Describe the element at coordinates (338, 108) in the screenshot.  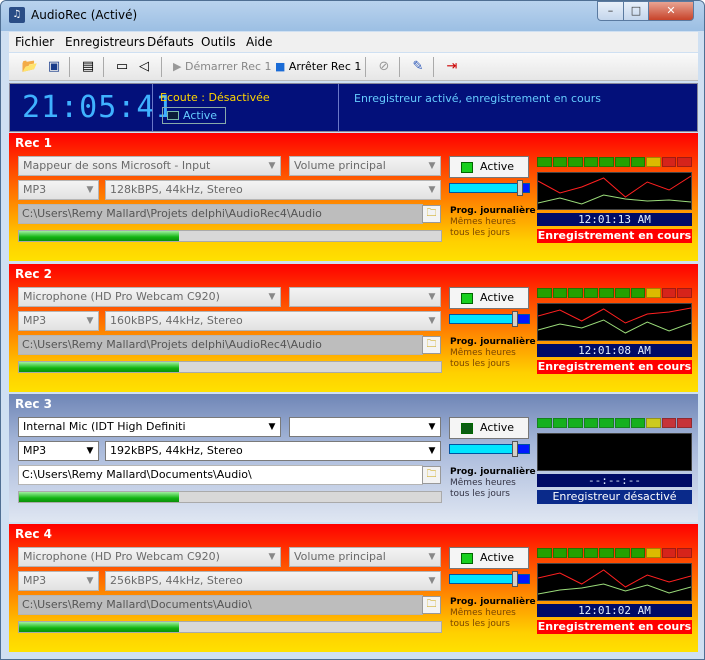
I see `status-divider` at that location.